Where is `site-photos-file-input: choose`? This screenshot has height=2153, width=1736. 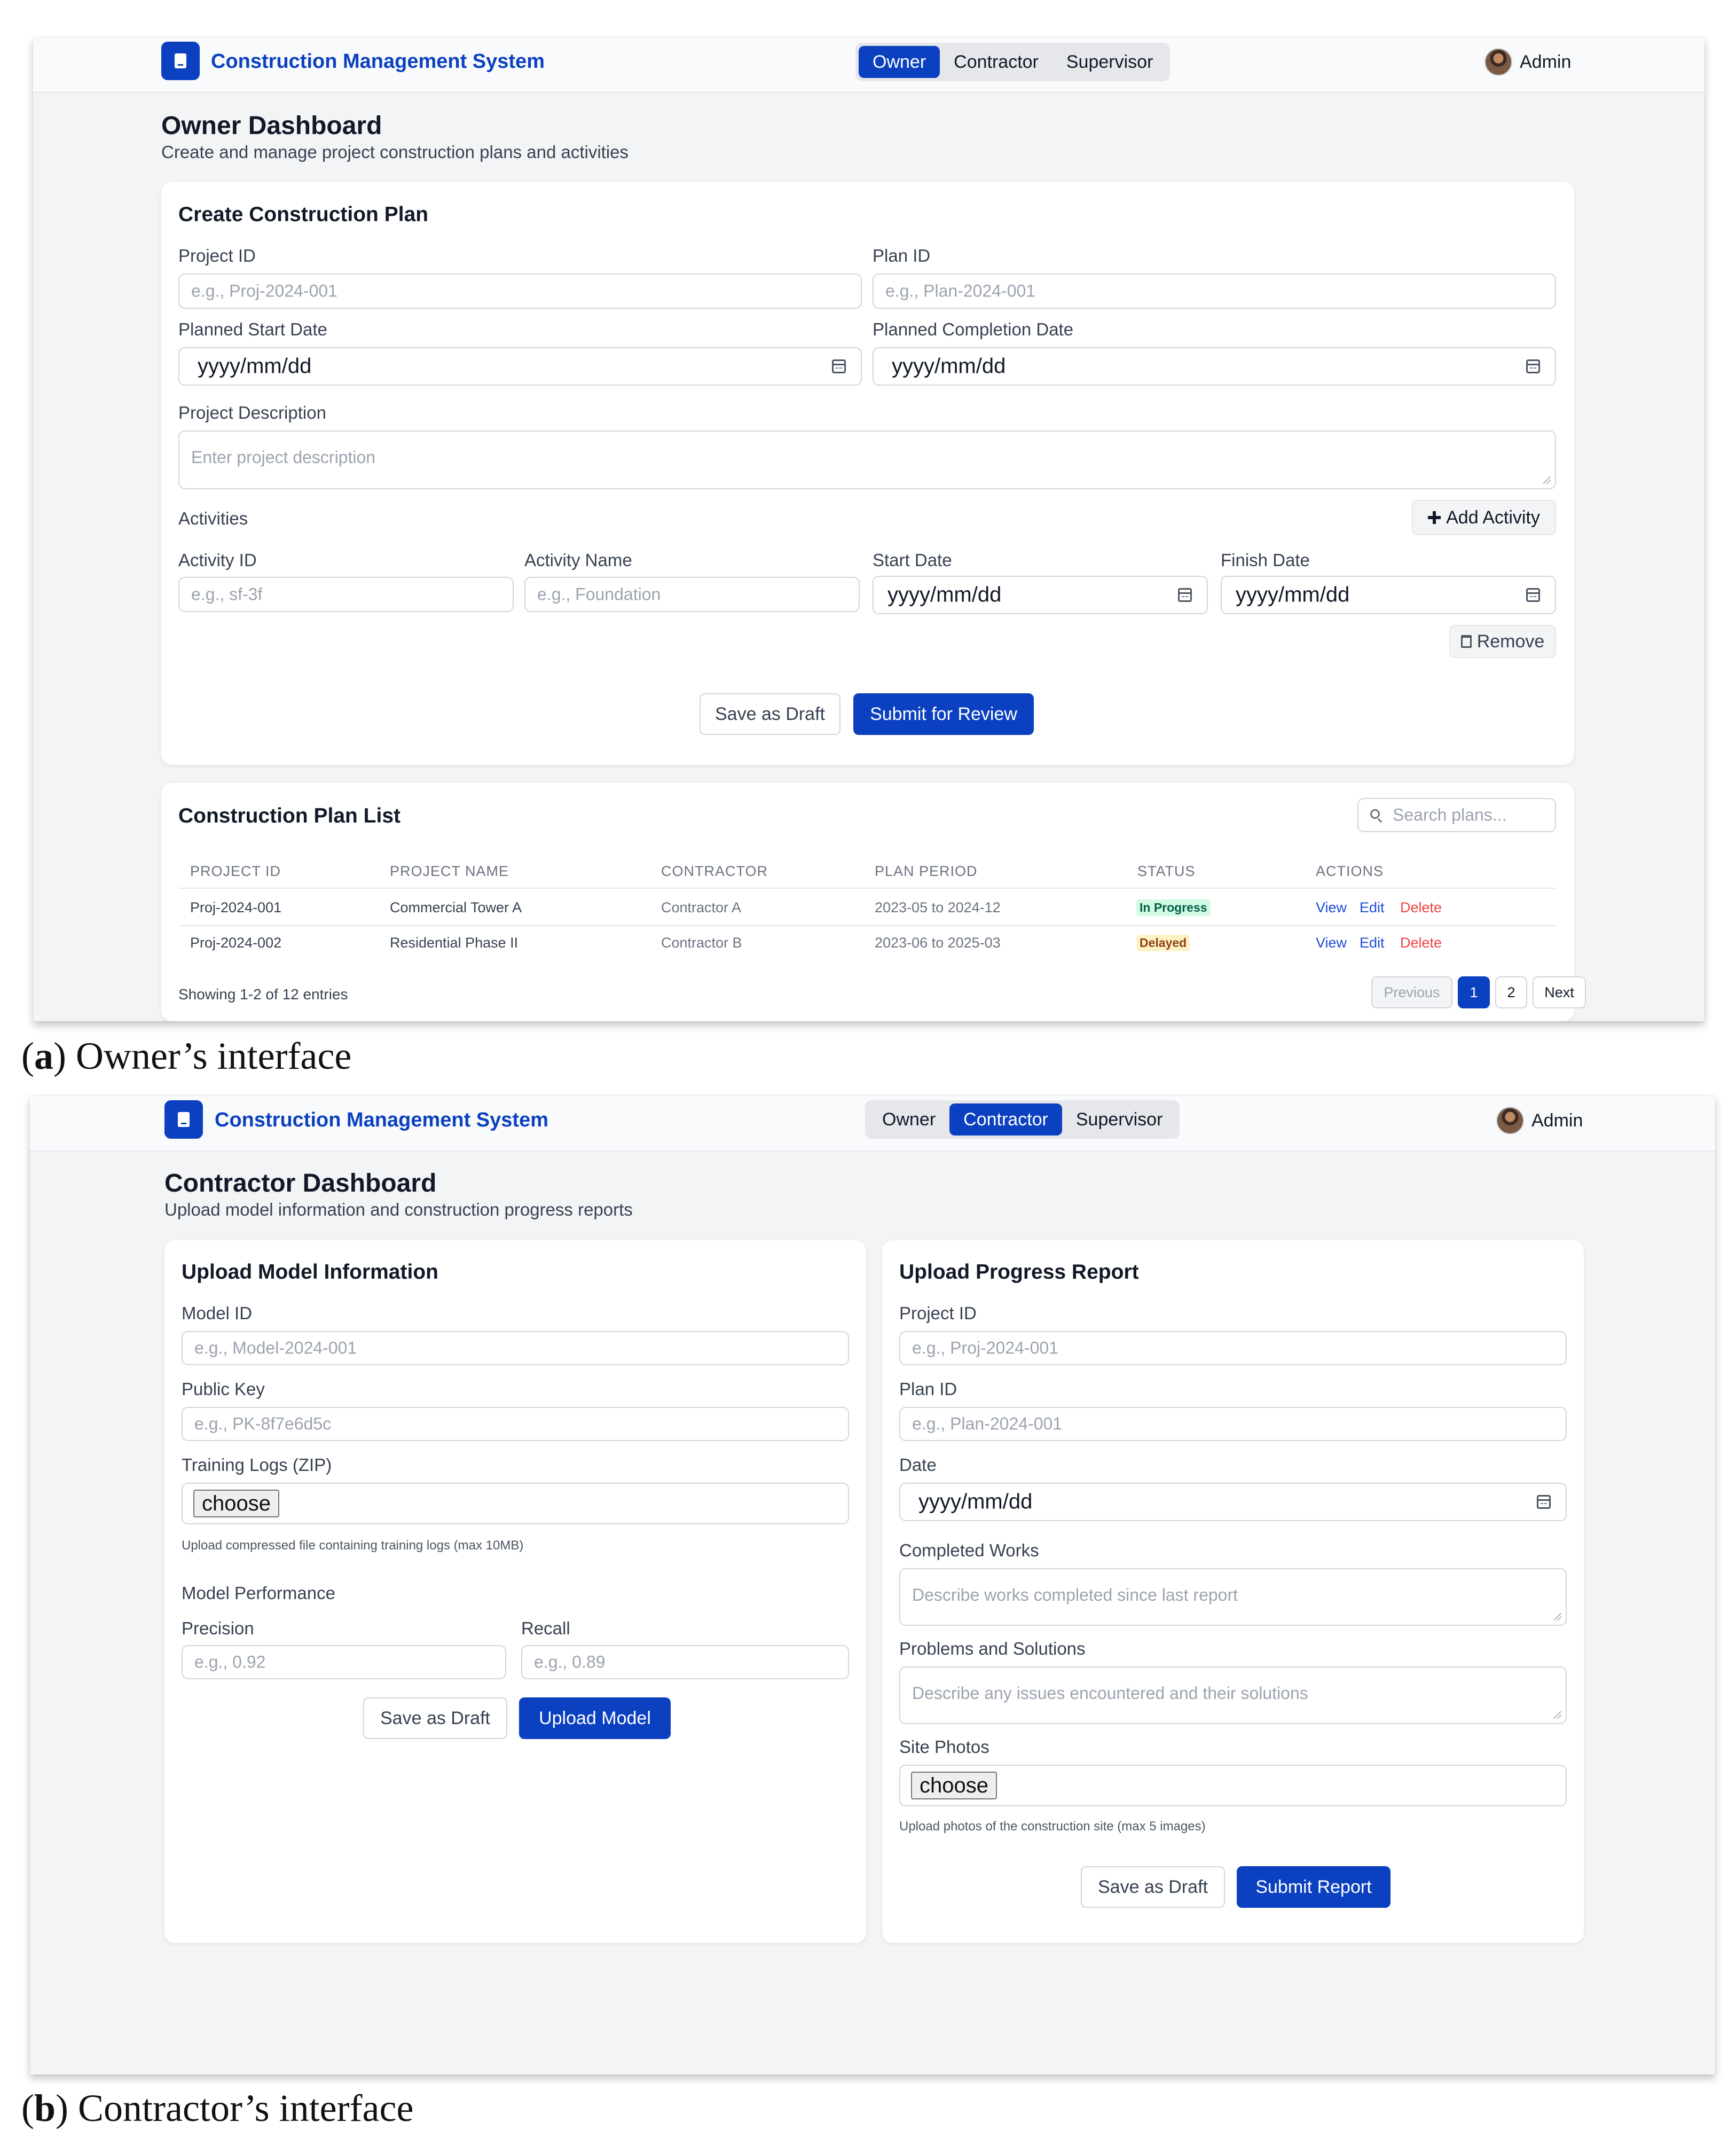 site-photos-file-input: choose is located at coordinates (1233, 1785).